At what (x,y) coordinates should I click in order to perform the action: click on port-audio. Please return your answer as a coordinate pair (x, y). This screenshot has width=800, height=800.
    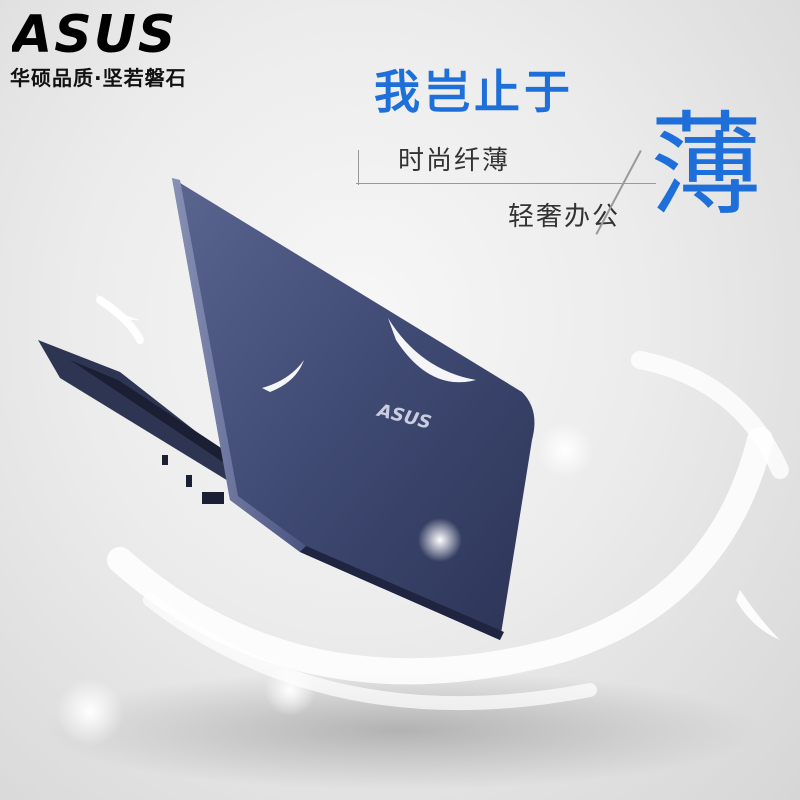
    Looking at the image, I should click on (165, 460).